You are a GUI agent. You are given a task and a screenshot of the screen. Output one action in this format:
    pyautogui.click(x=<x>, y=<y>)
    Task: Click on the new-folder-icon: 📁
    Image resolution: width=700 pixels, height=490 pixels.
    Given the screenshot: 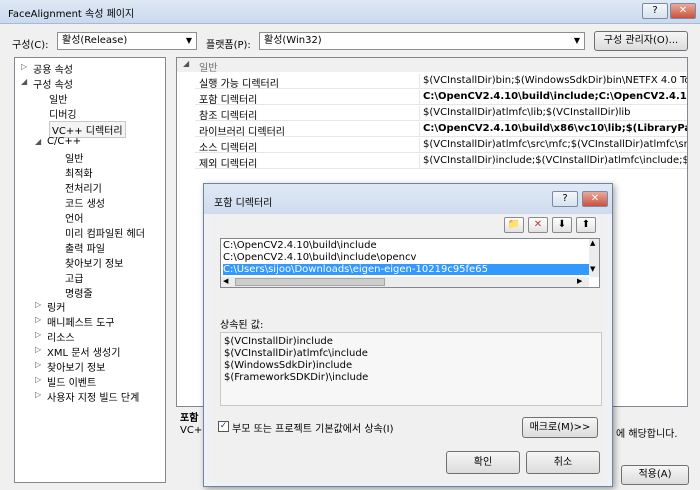 What is the action you would take?
    pyautogui.click(x=514, y=225)
    